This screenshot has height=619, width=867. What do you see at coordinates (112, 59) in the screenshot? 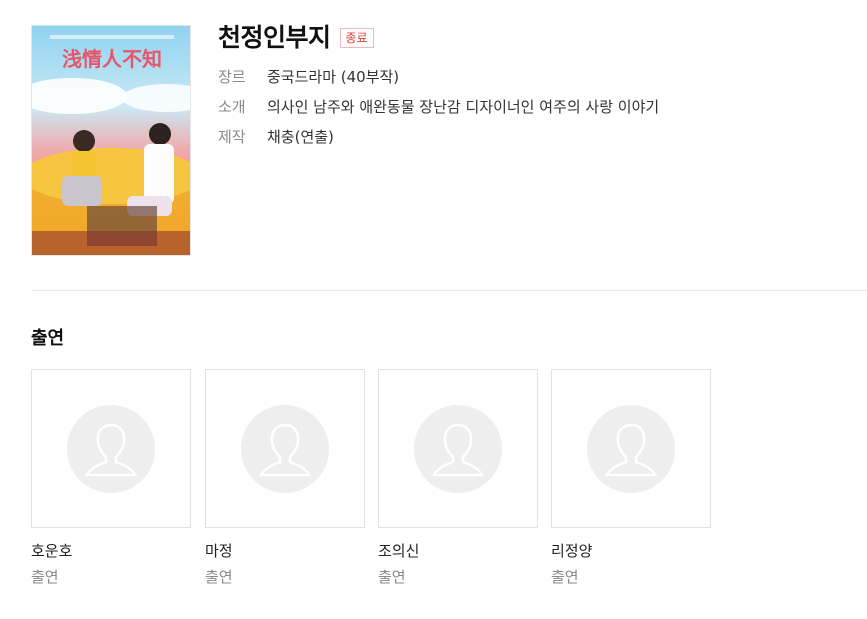
I see `poster-title-text: 浅情人不知` at bounding box center [112, 59].